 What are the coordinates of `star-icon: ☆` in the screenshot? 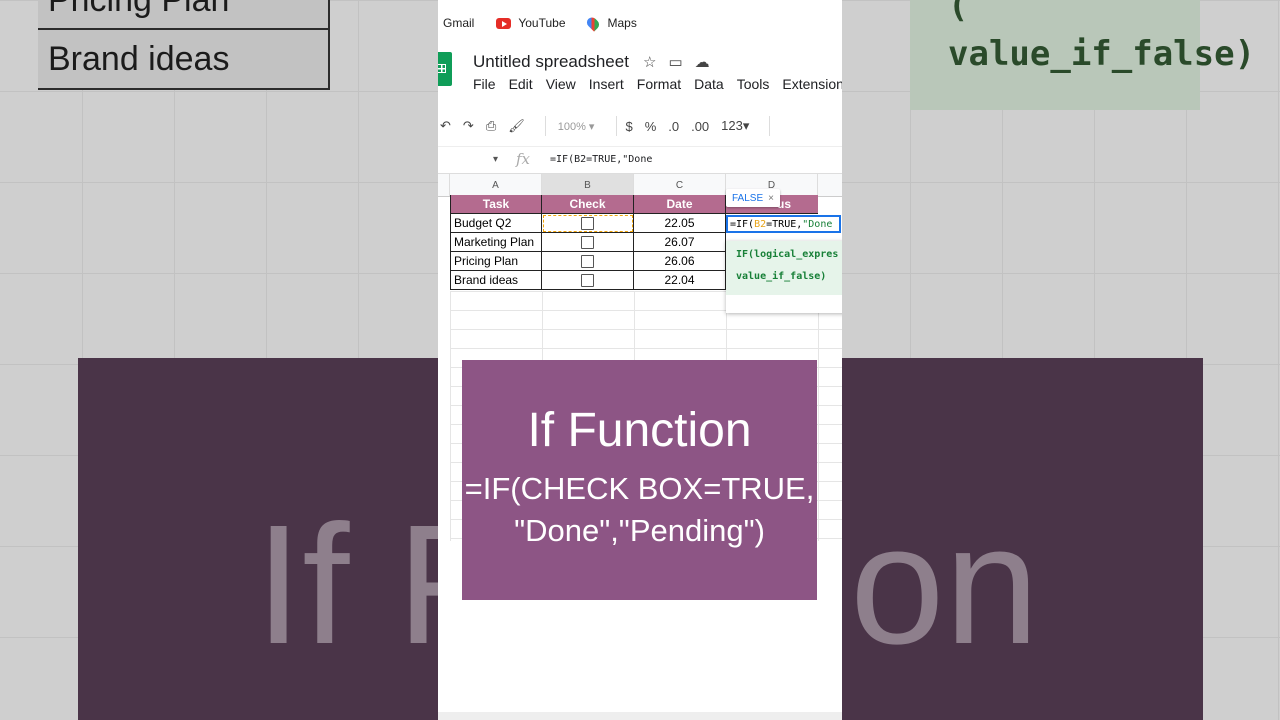 It's located at (655, 62).